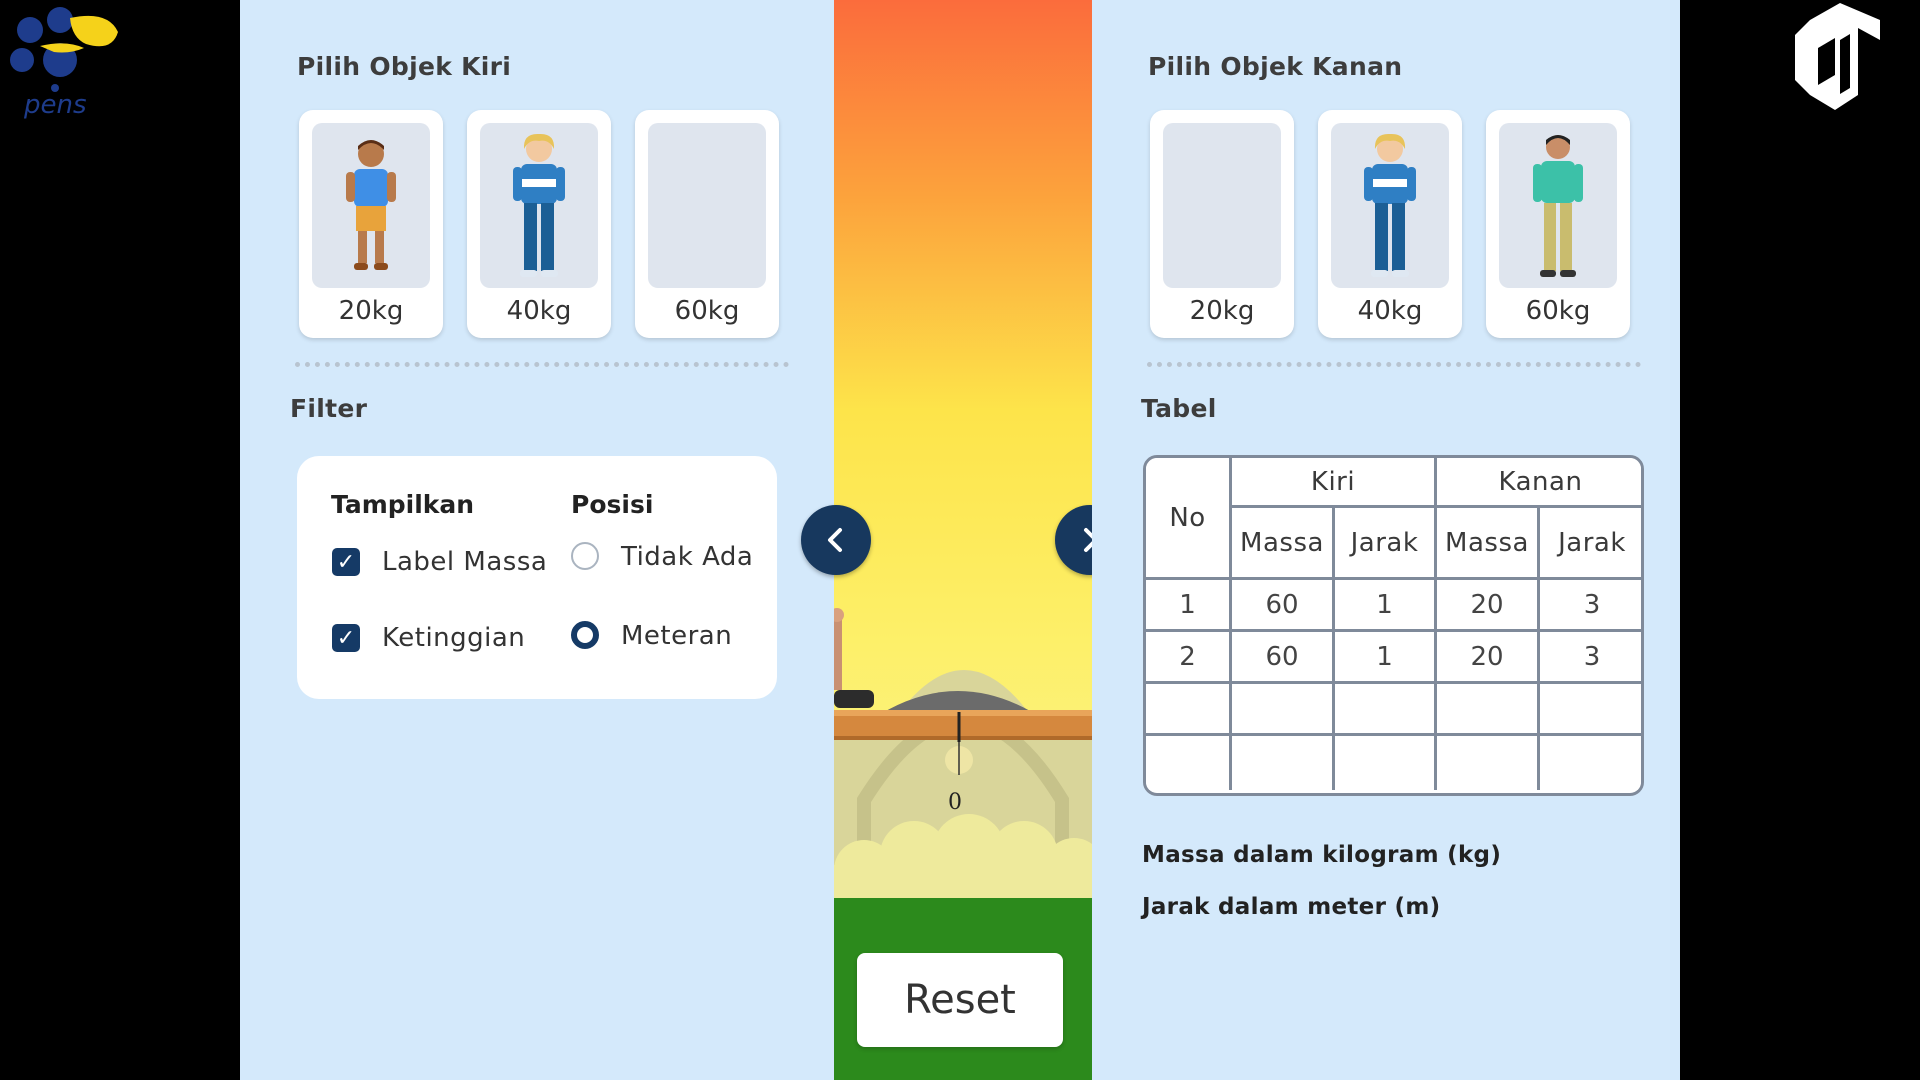 This screenshot has width=1920, height=1080. I want to click on chevron-left-icon, so click(835, 540).